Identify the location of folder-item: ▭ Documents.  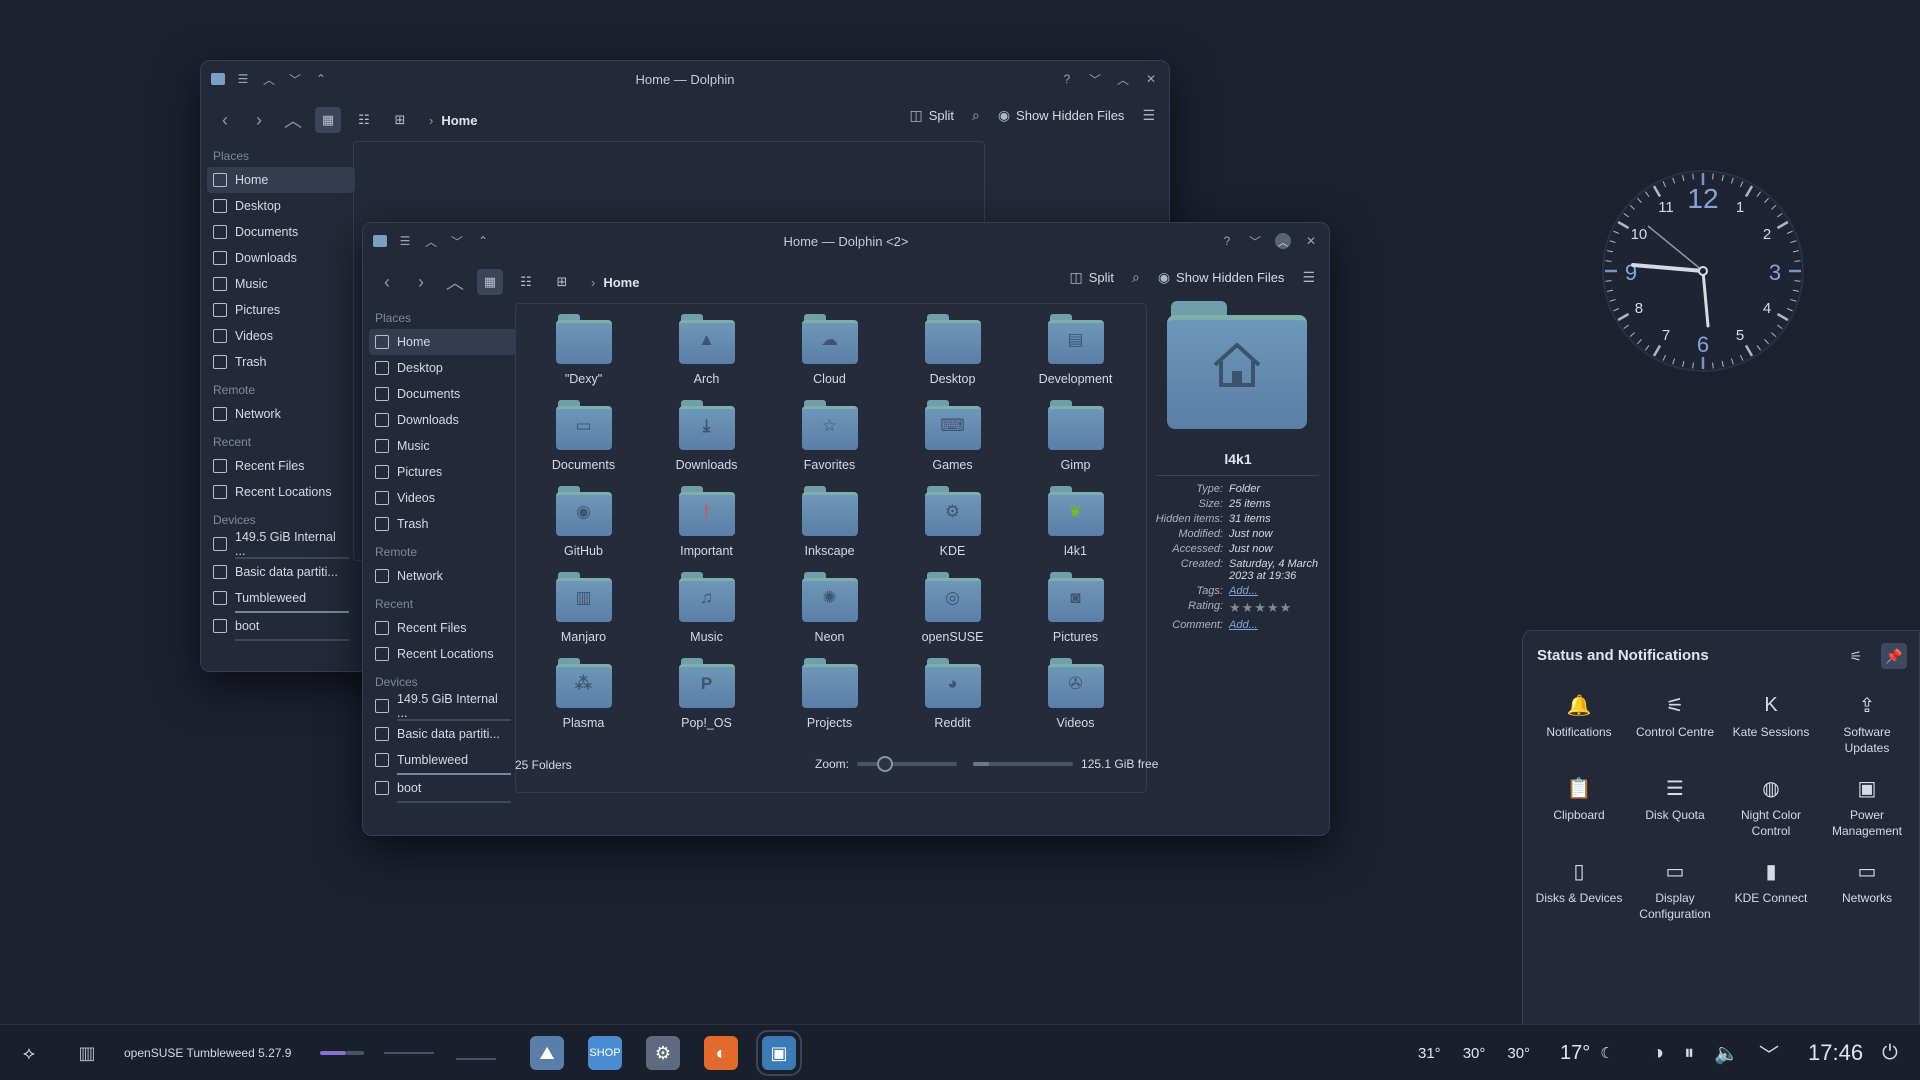
(583, 436).